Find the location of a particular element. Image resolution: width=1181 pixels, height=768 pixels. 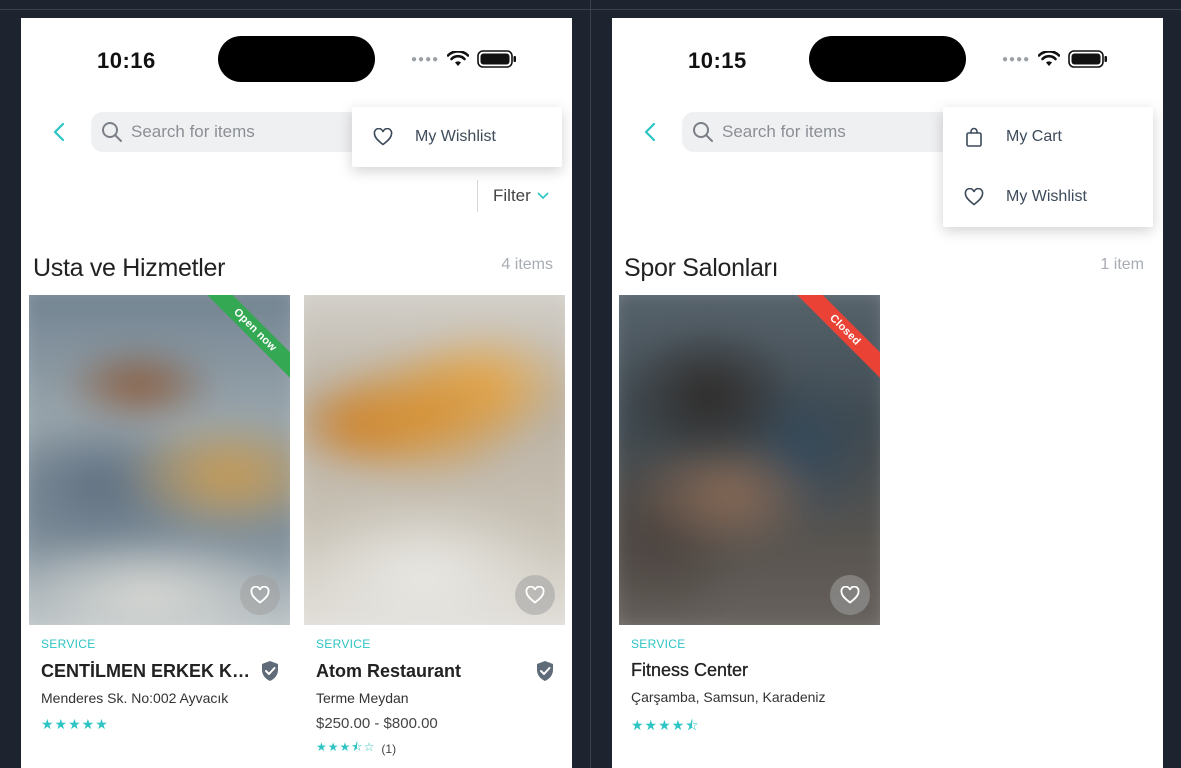

stars-icon: ★★★⯪☆ is located at coordinates (346, 747).